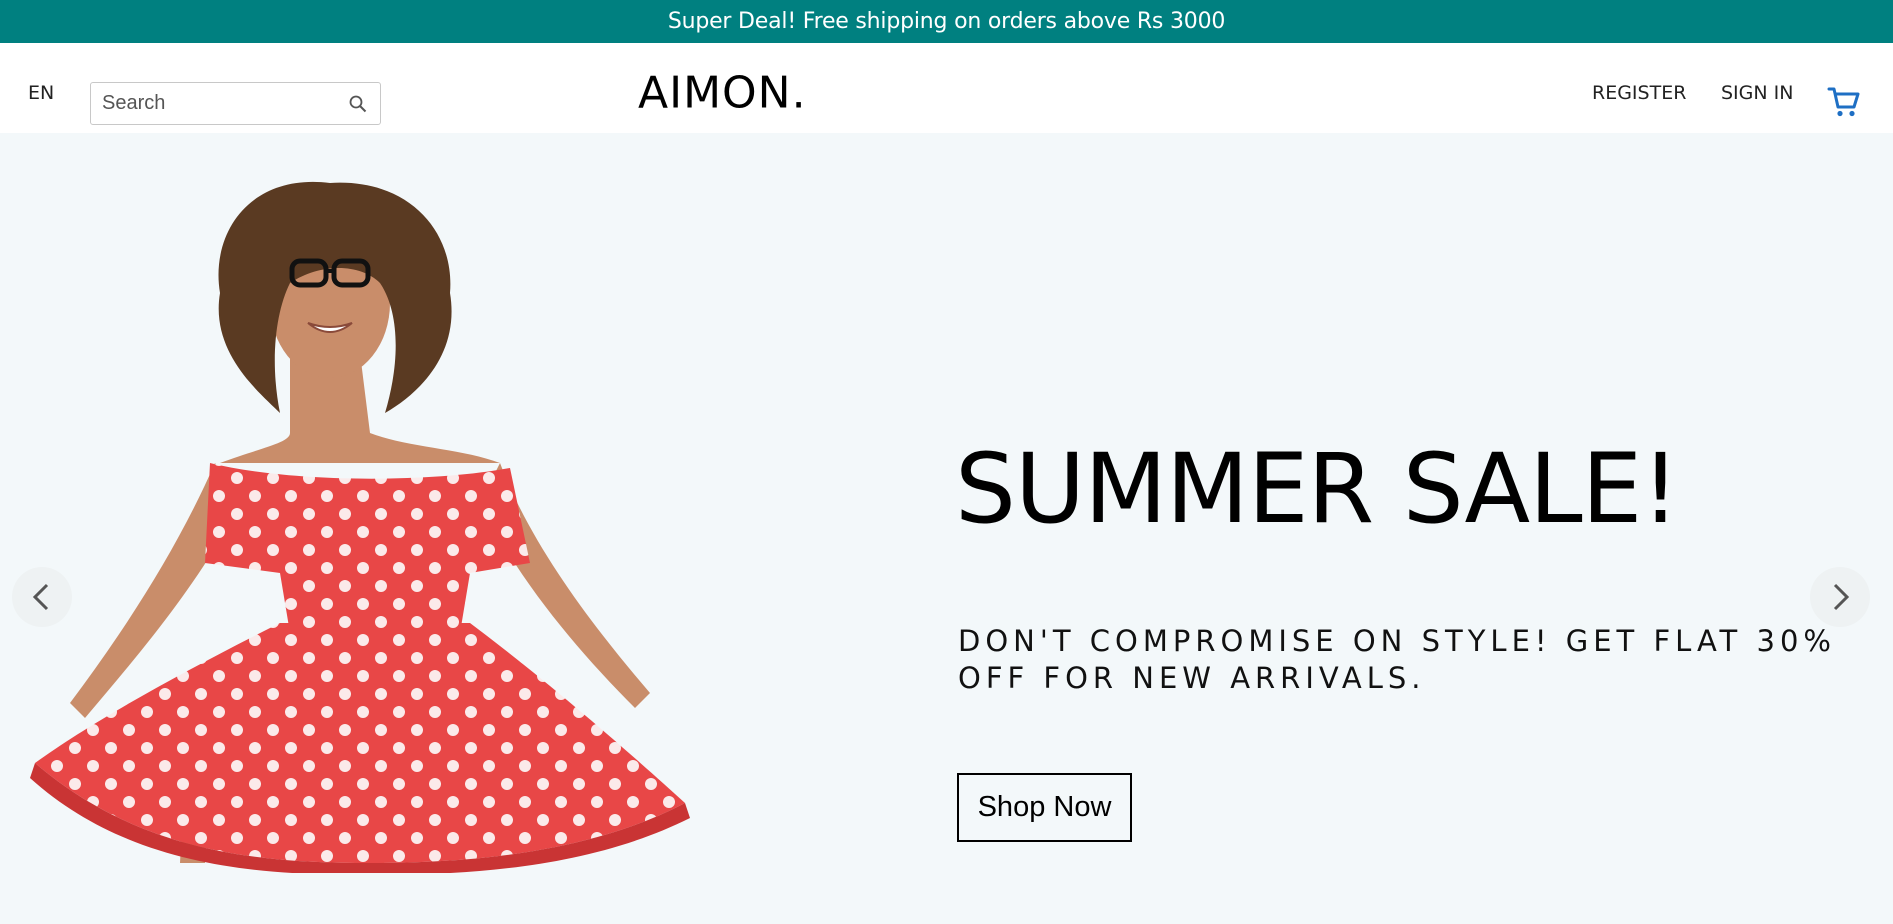 This screenshot has height=924, width=1893. I want to click on sign-in-link: SIGN IN, so click(1757, 93).